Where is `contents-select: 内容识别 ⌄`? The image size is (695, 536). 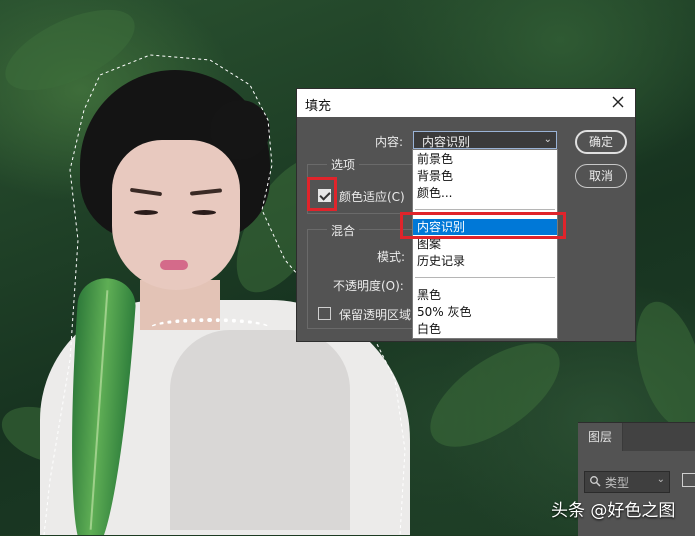
contents-select: 内容识别 ⌄ is located at coordinates (485, 140).